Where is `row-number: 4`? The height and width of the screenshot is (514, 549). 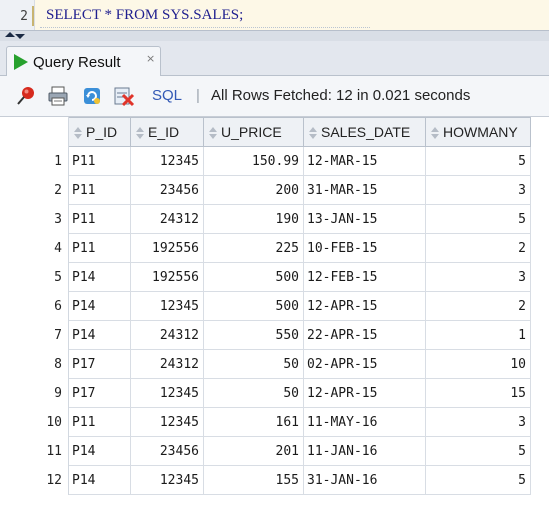
row-number: 4 is located at coordinates (39, 248).